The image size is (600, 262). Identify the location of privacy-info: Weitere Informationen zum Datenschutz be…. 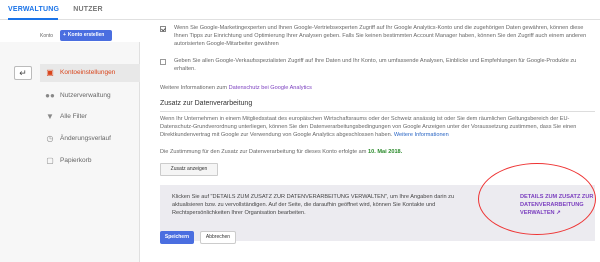
(370, 88).